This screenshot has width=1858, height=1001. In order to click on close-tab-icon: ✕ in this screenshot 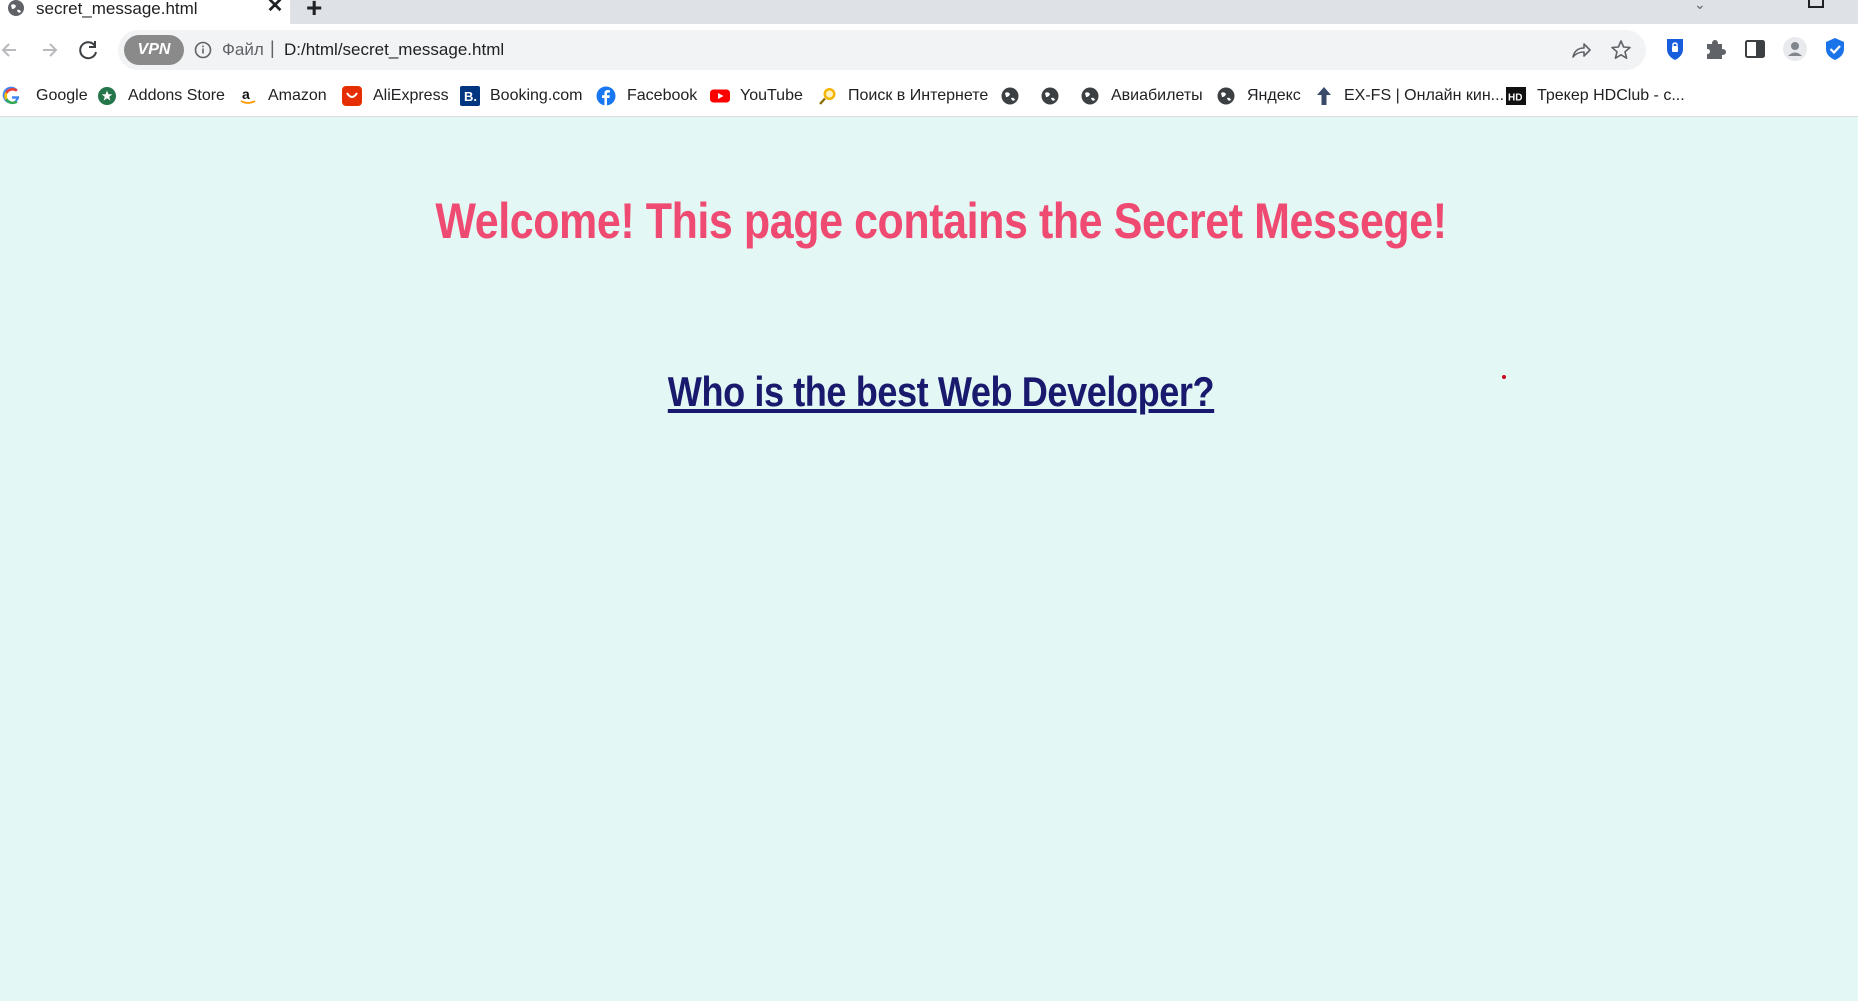, I will do `click(275, 8)`.